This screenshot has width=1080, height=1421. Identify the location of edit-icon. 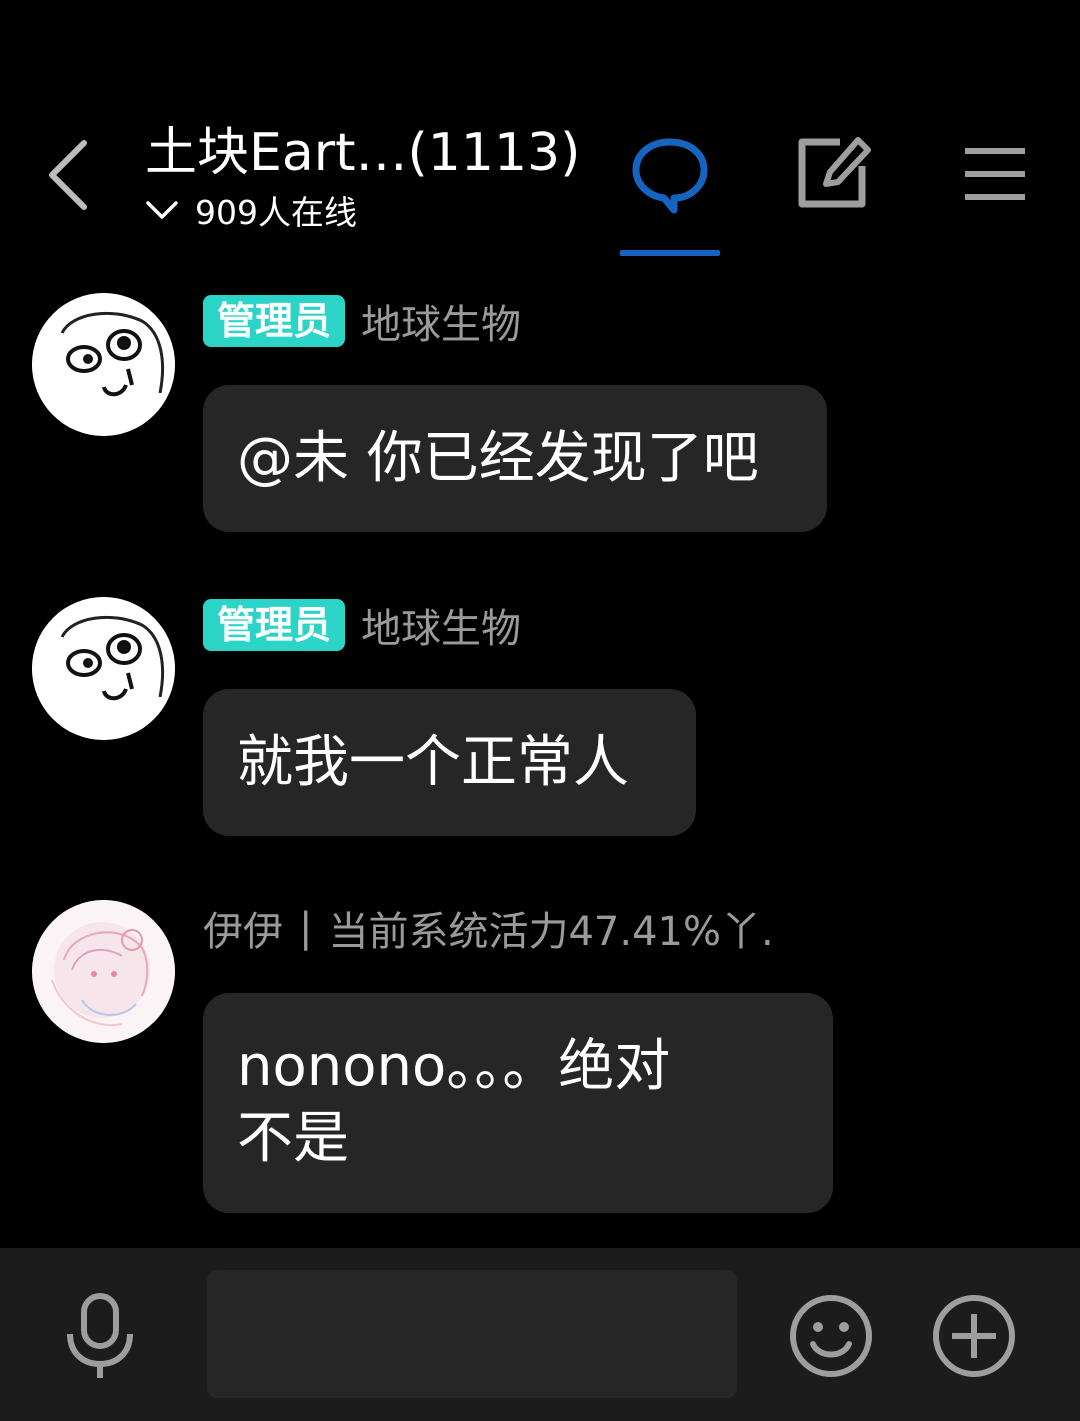
(834, 172).